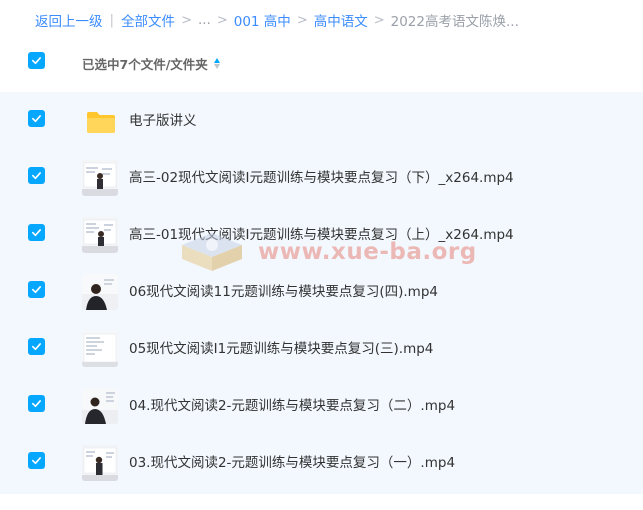 The width and height of the screenshot is (643, 510). Describe the element at coordinates (321, 120) in the screenshot. I see `list-item: 电子版讲义` at that location.